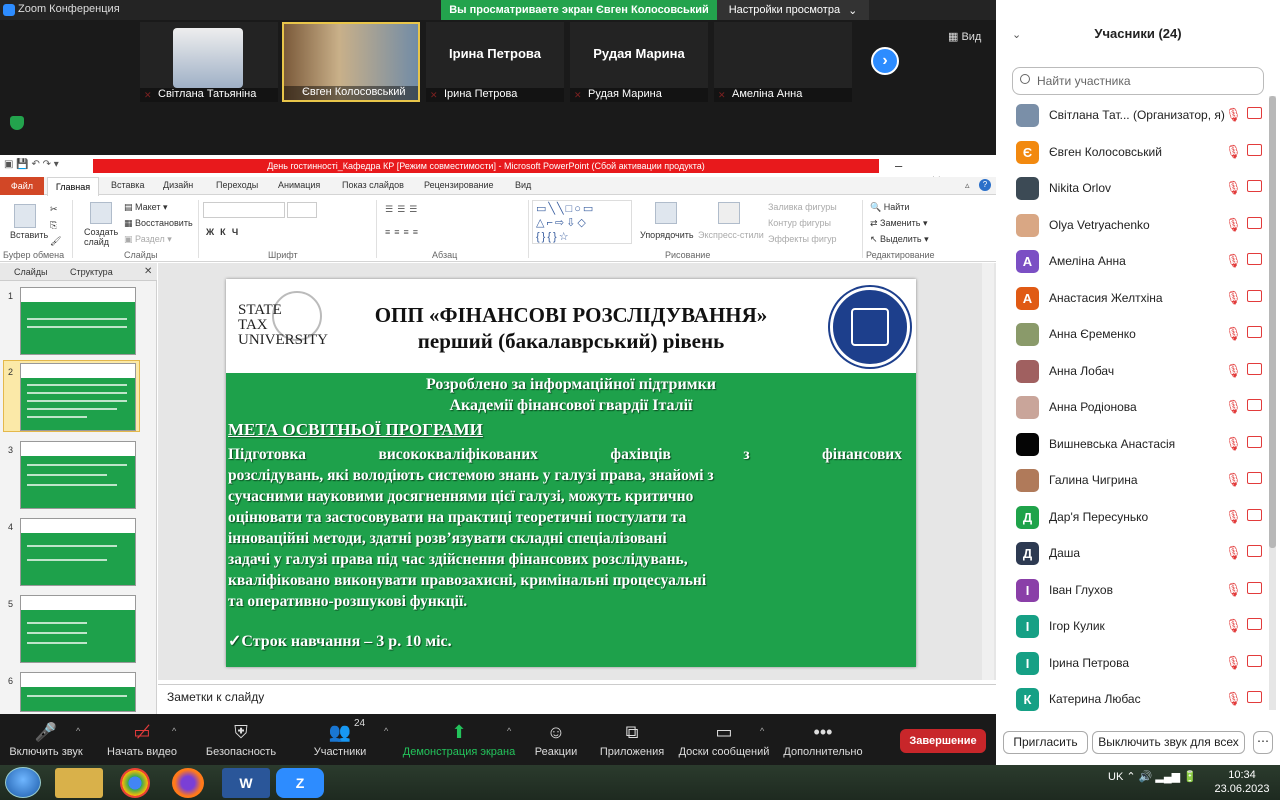 The image size is (1280, 800). I want to click on participant-row: А Анастасия Желтхіна 🎙, so click(1138, 299).